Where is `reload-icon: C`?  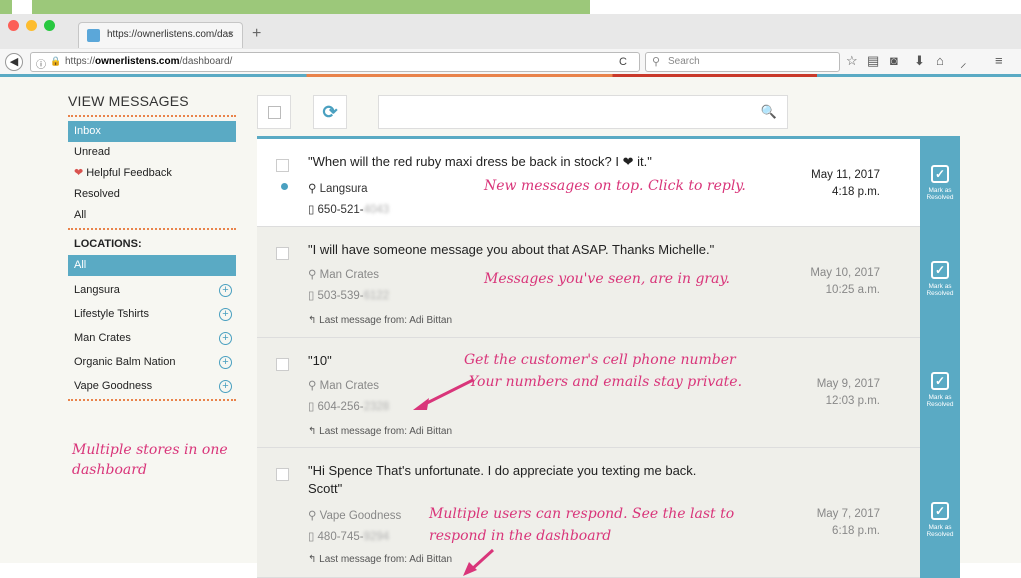 reload-icon: C is located at coordinates (623, 62).